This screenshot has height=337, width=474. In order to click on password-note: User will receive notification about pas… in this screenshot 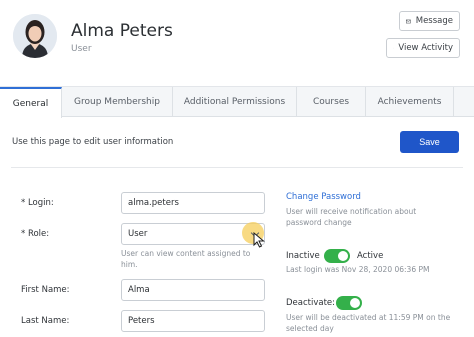, I will do `click(351, 217)`.